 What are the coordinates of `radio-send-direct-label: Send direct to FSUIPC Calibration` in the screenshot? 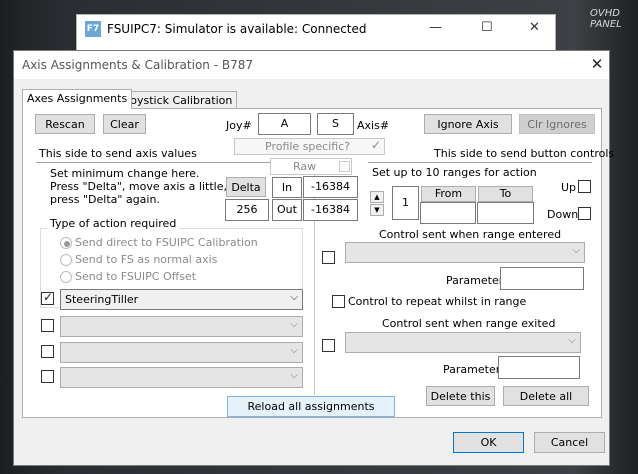 It's located at (166, 242).